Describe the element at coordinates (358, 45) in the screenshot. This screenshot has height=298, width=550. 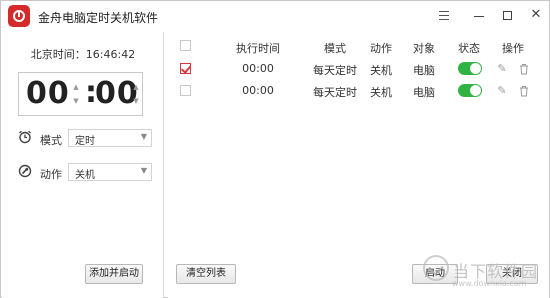
I see `table-header: 执行时间 模式 动作 对象 状态 操作` at that location.